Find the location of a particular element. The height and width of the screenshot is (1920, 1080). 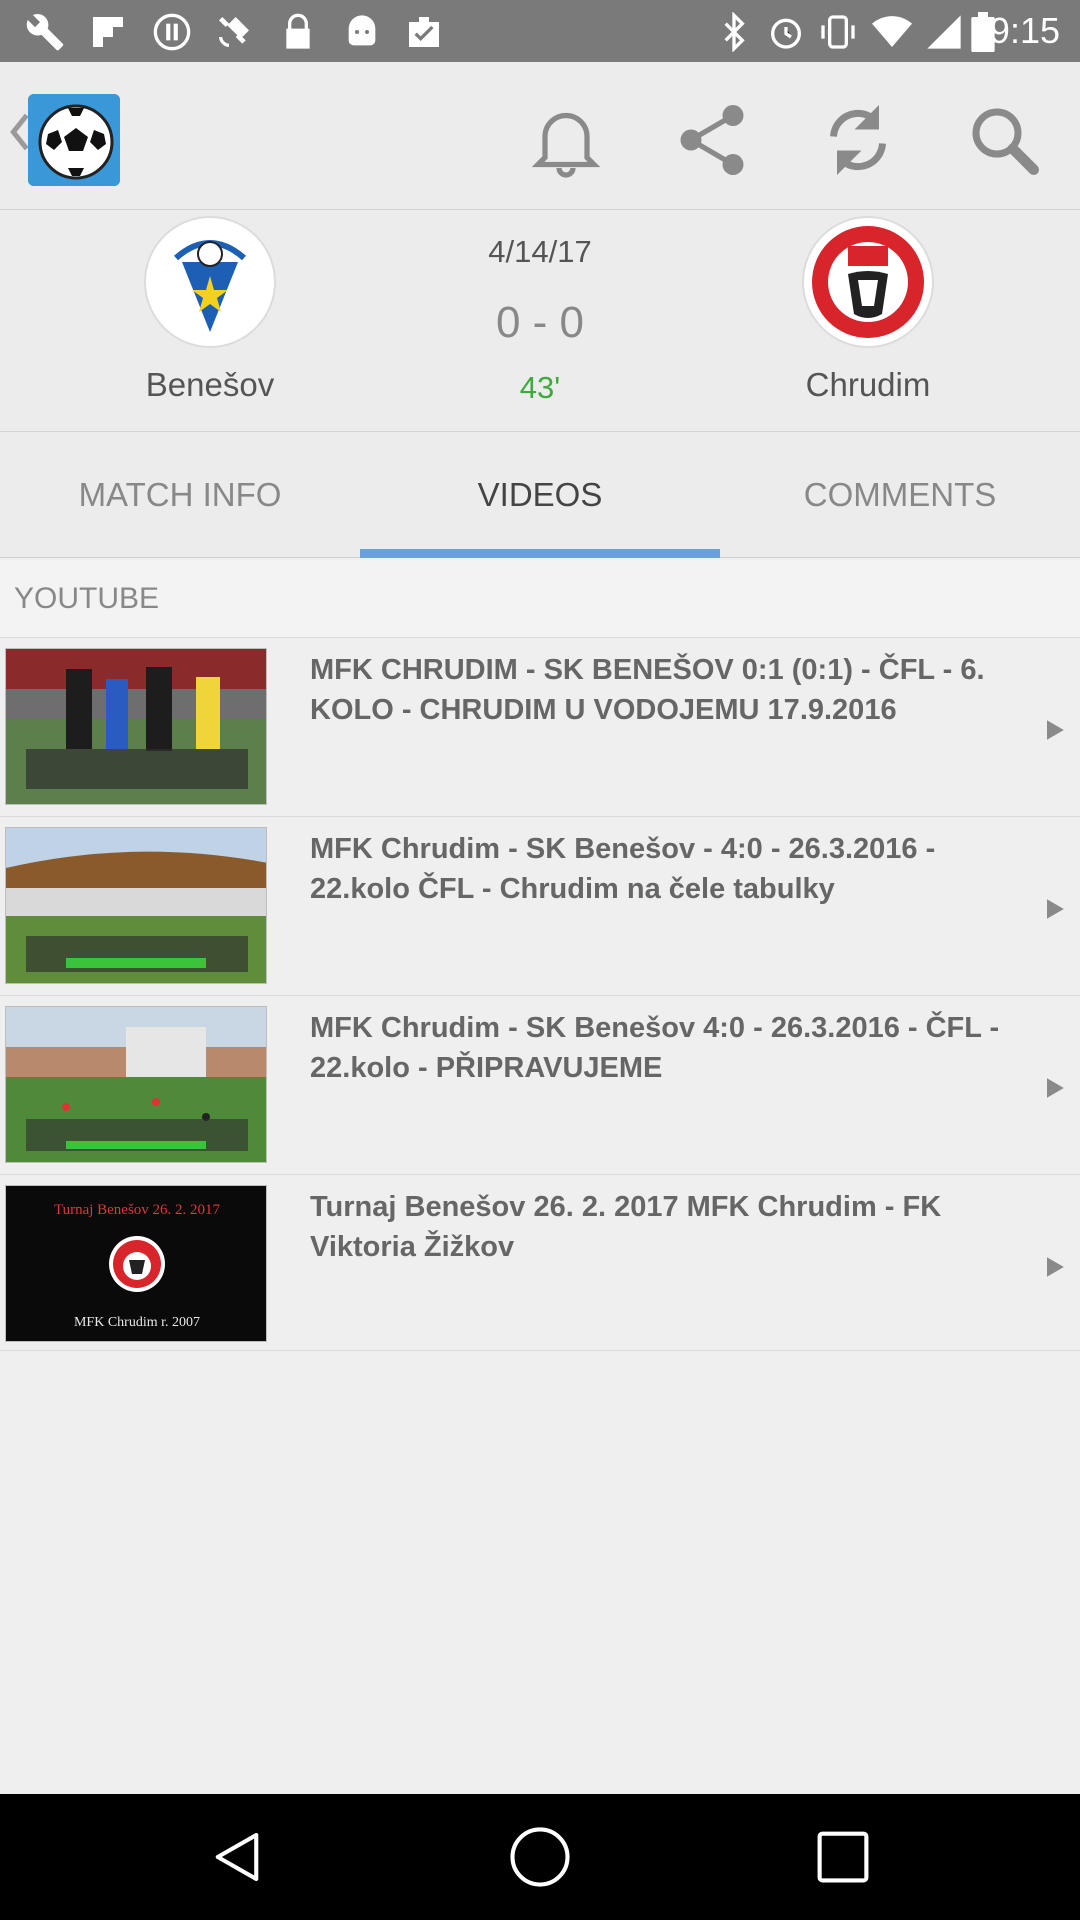

recents-icon is located at coordinates (843, 1857).